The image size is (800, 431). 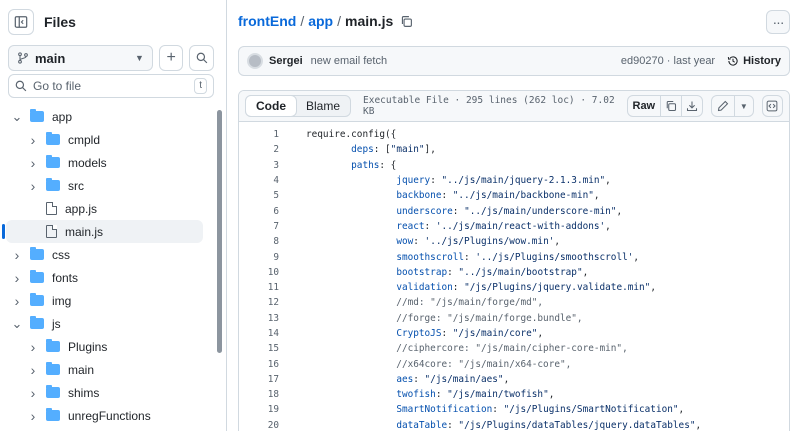 What do you see at coordinates (320, 21) in the screenshot?
I see `breadcrumb-folder-link: app` at bounding box center [320, 21].